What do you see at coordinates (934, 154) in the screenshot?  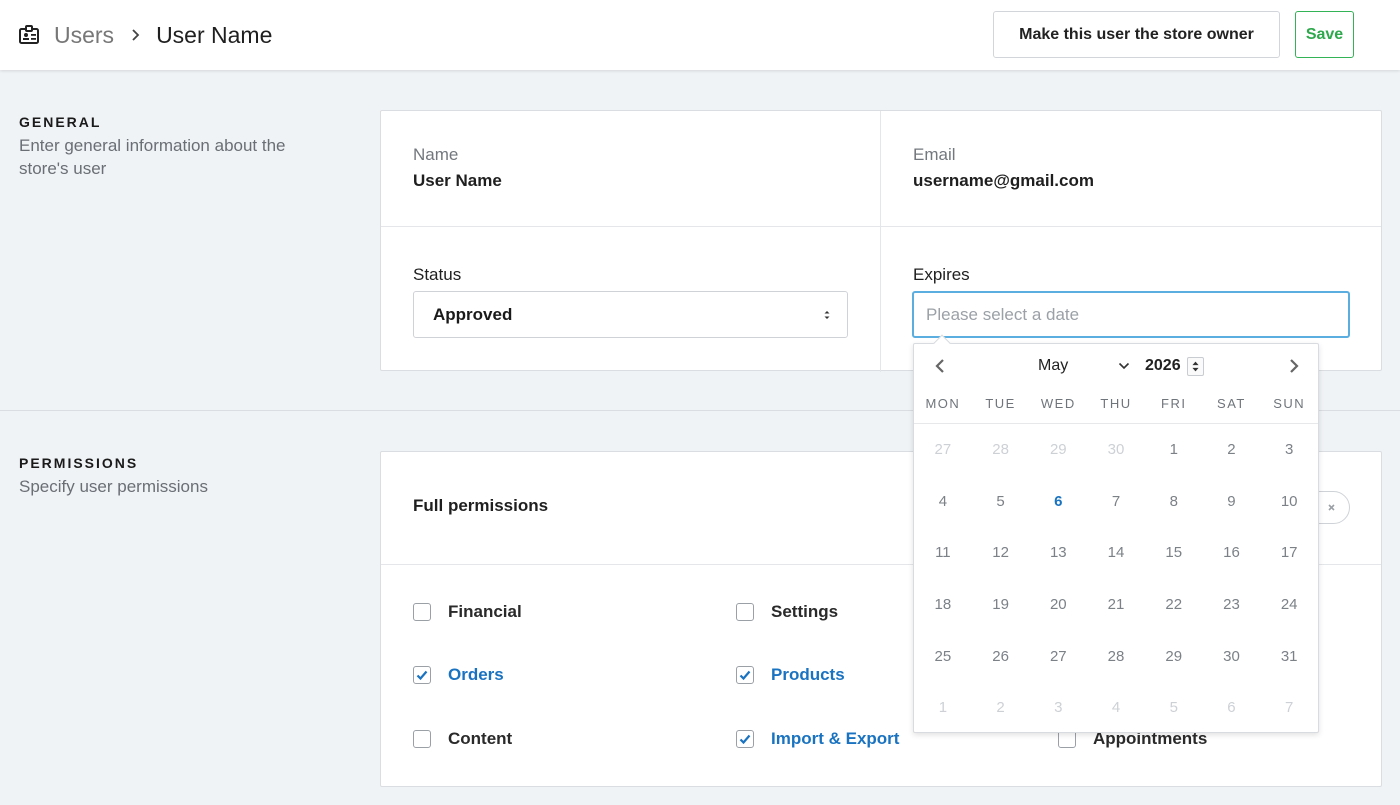 I see `email-label: Email` at bounding box center [934, 154].